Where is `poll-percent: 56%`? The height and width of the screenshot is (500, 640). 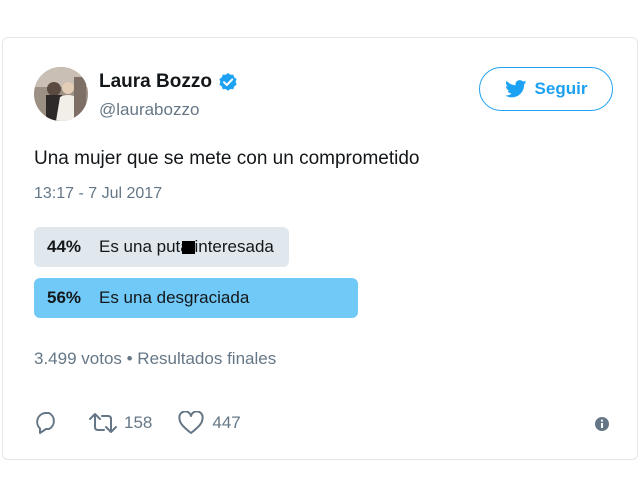
poll-percent: 56% is located at coordinates (64, 297).